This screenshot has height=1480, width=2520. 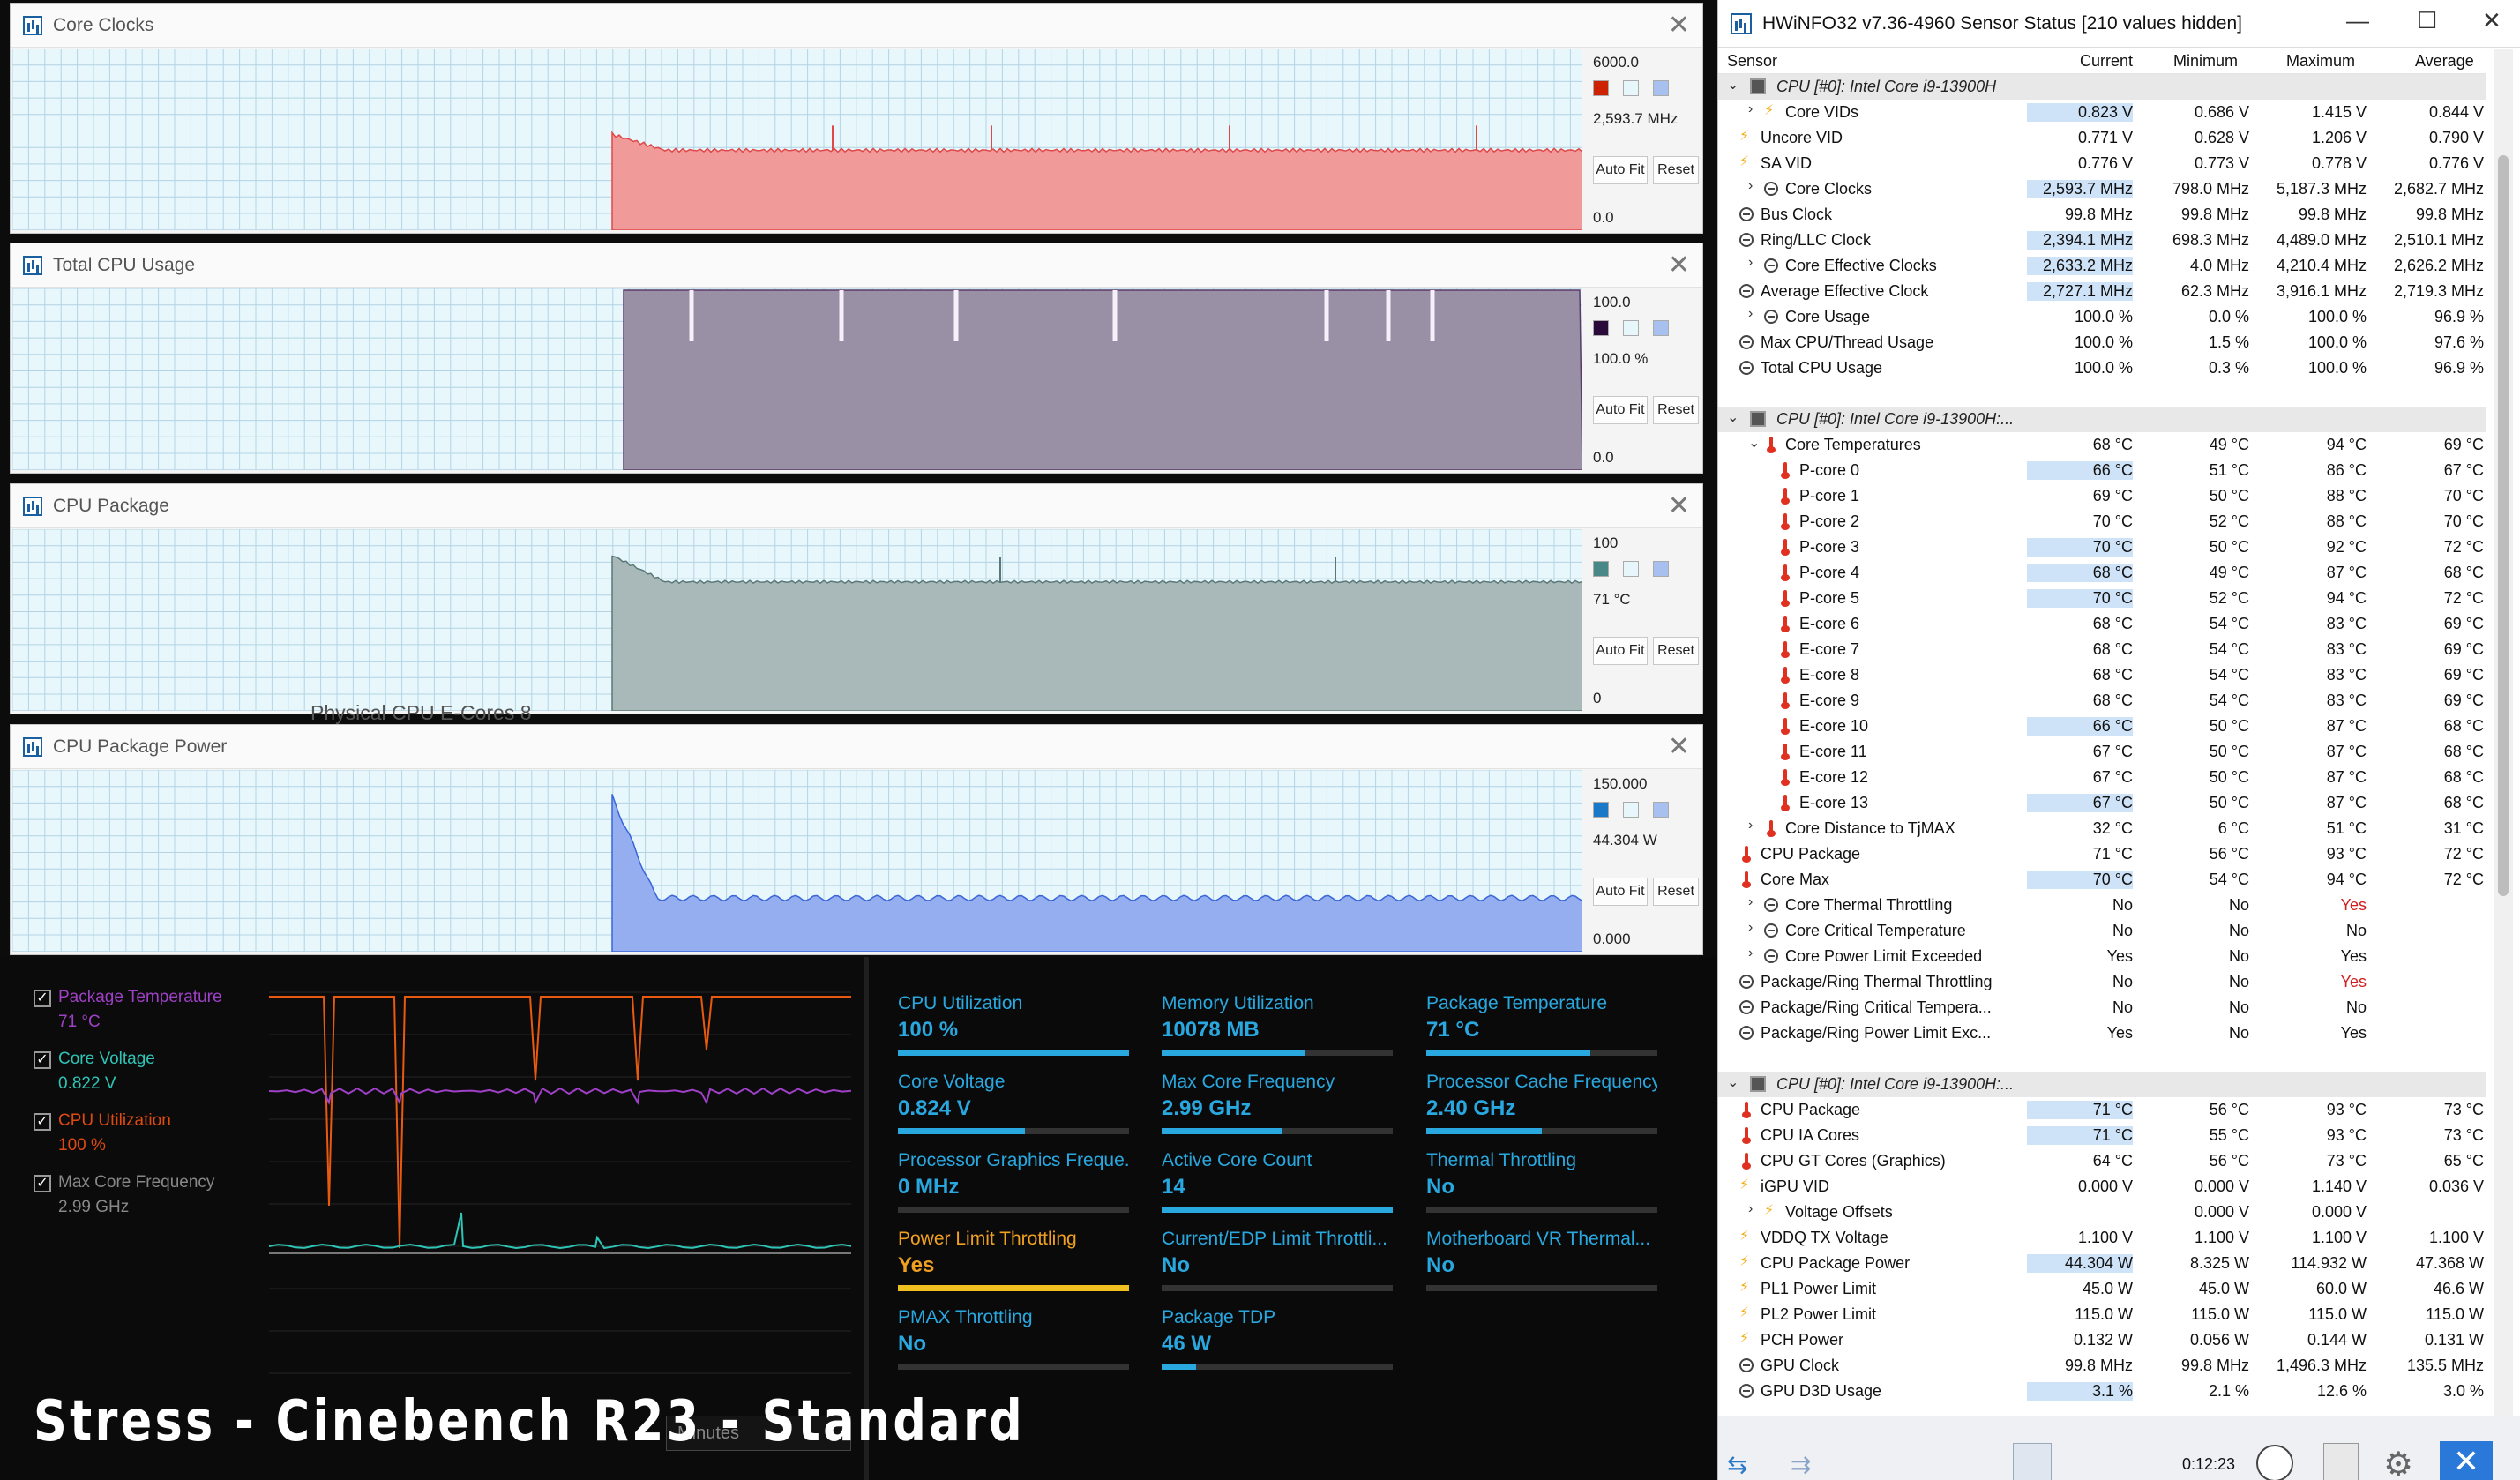 I want to click on clock-icon, so click(x=2274, y=1463).